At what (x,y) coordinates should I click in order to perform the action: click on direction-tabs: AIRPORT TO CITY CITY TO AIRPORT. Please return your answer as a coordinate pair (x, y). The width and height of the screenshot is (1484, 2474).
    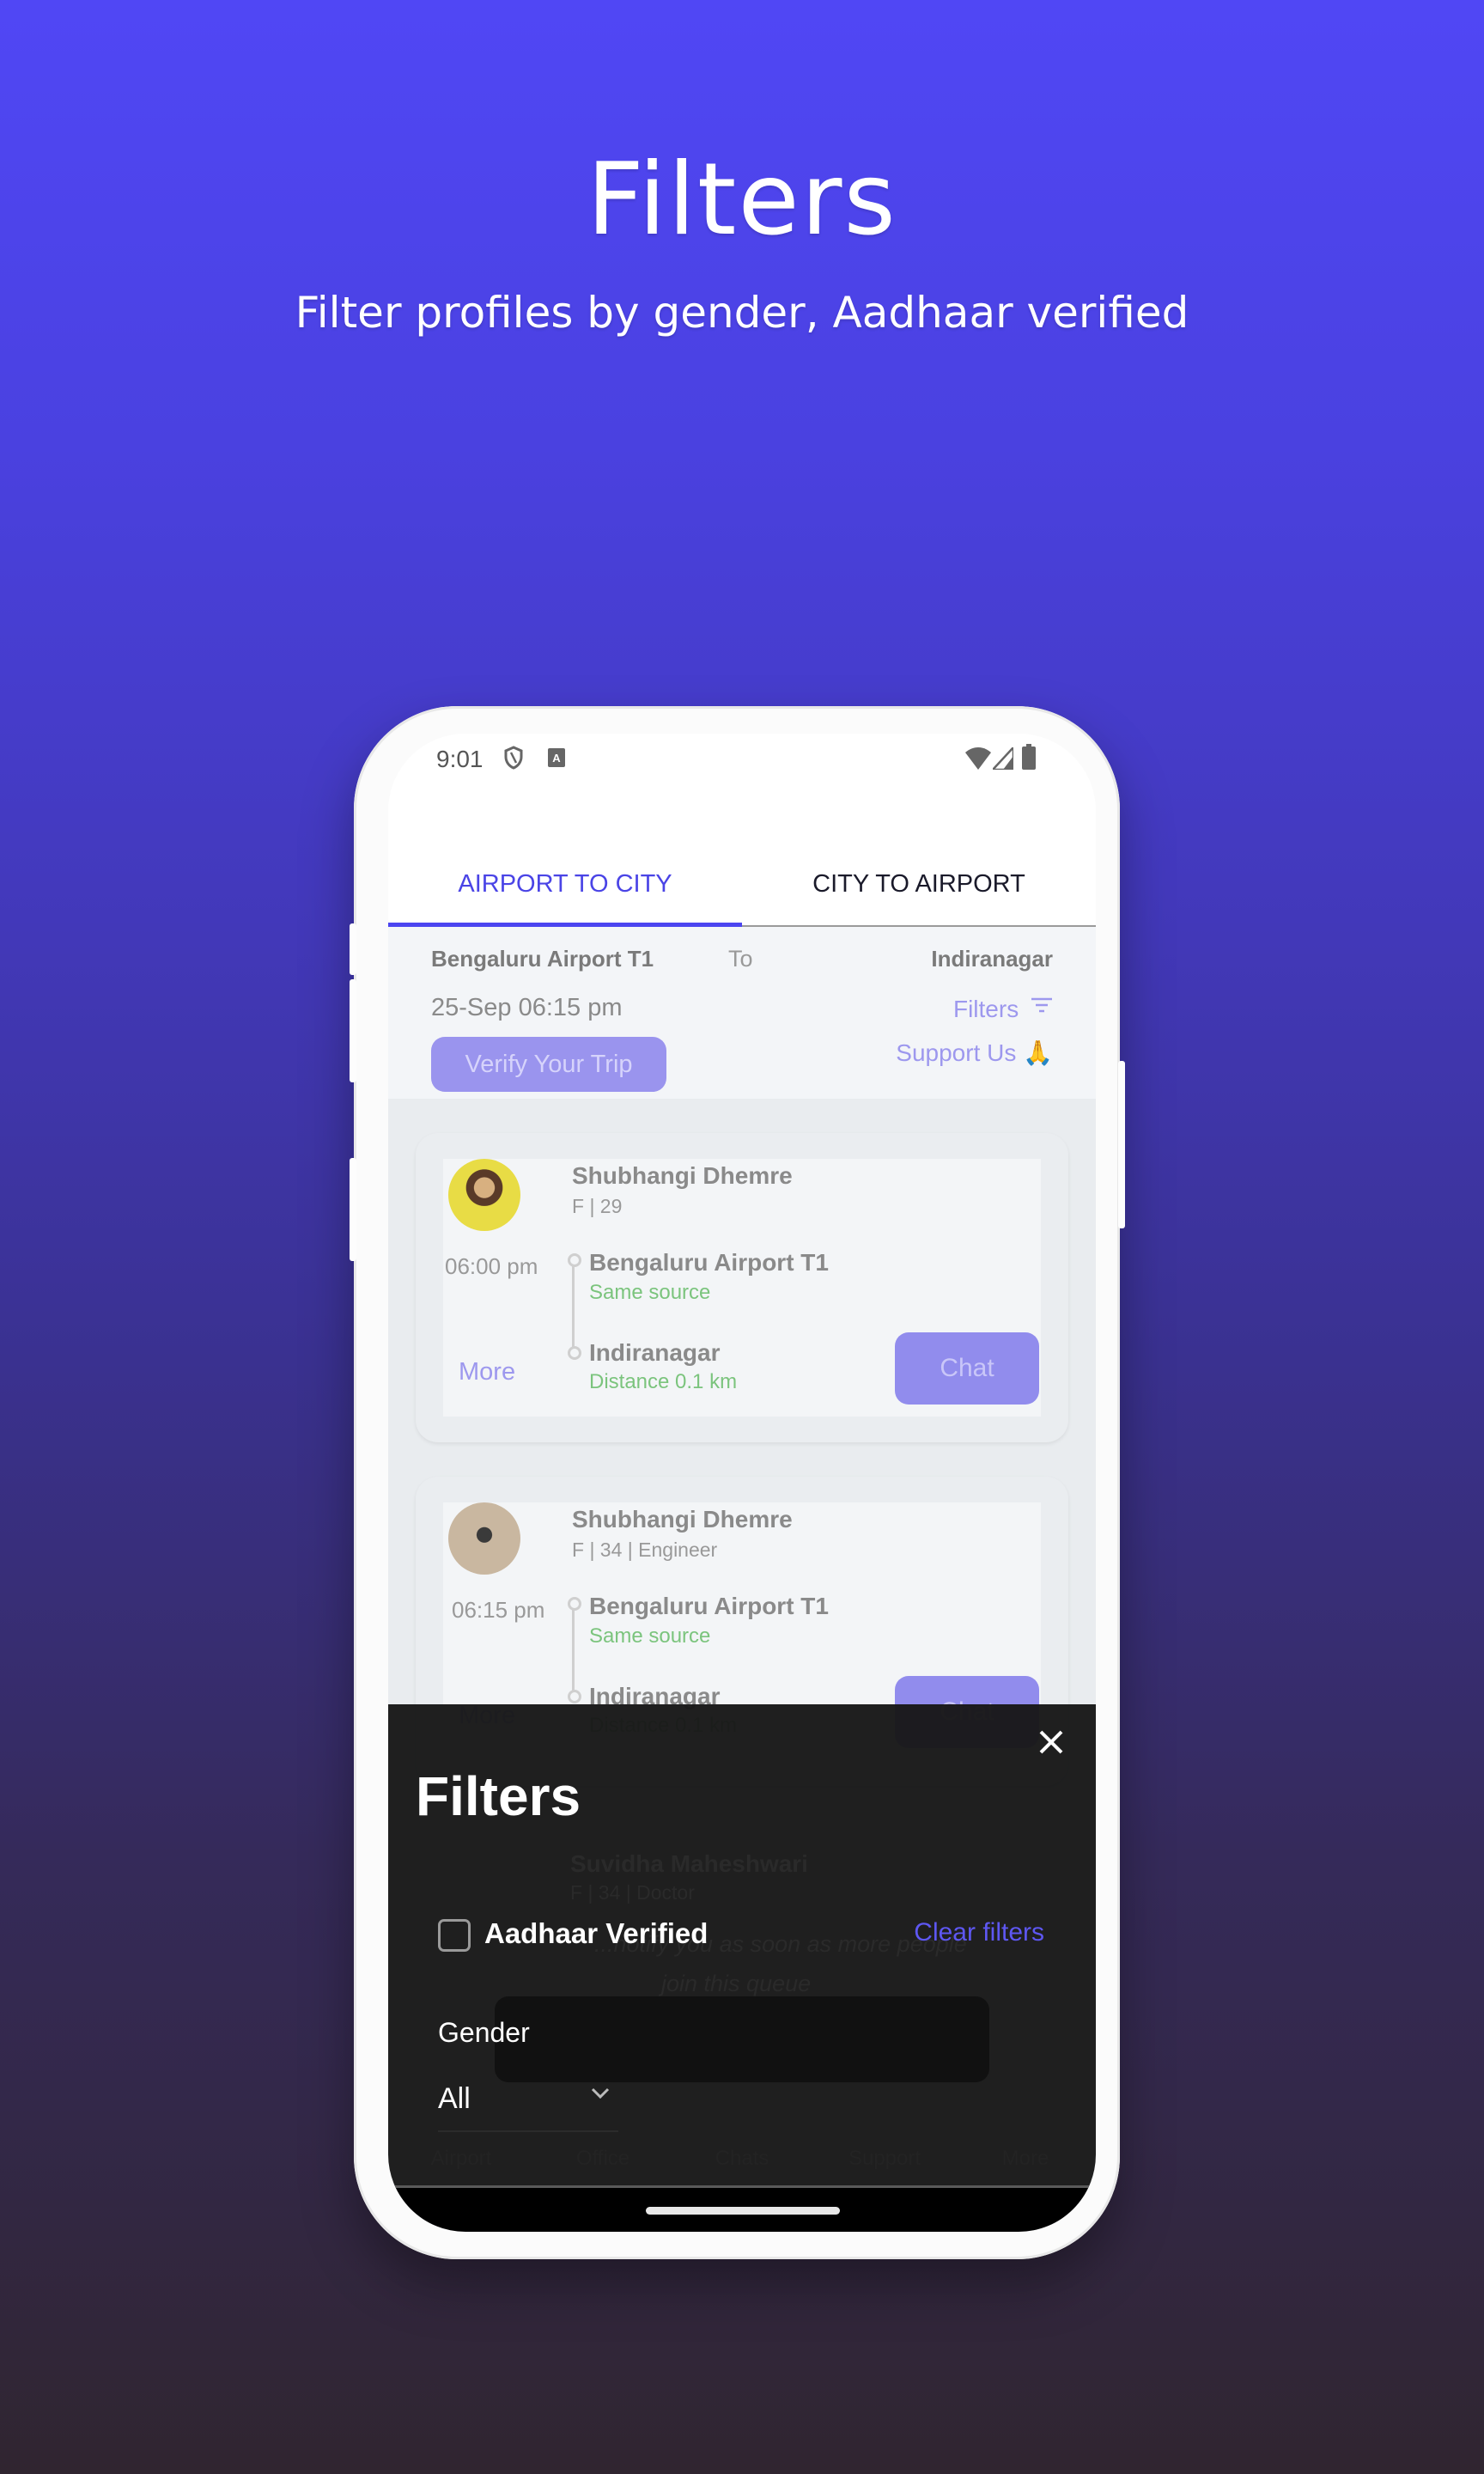
    Looking at the image, I should click on (742, 884).